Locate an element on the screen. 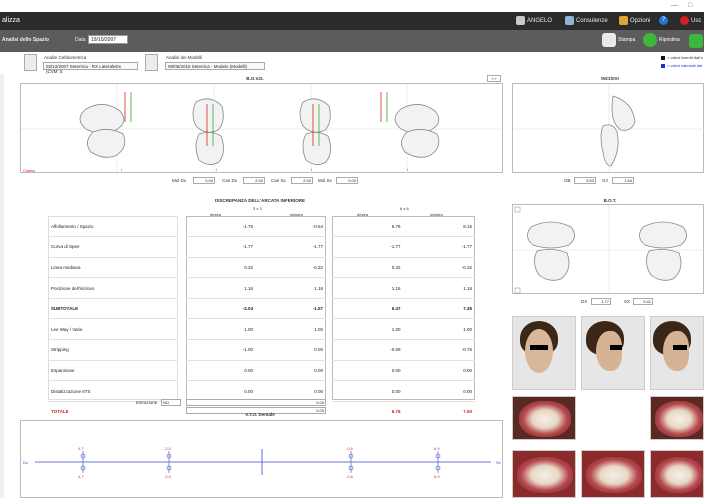  photo-intraoral-right is located at coordinates (544, 474).